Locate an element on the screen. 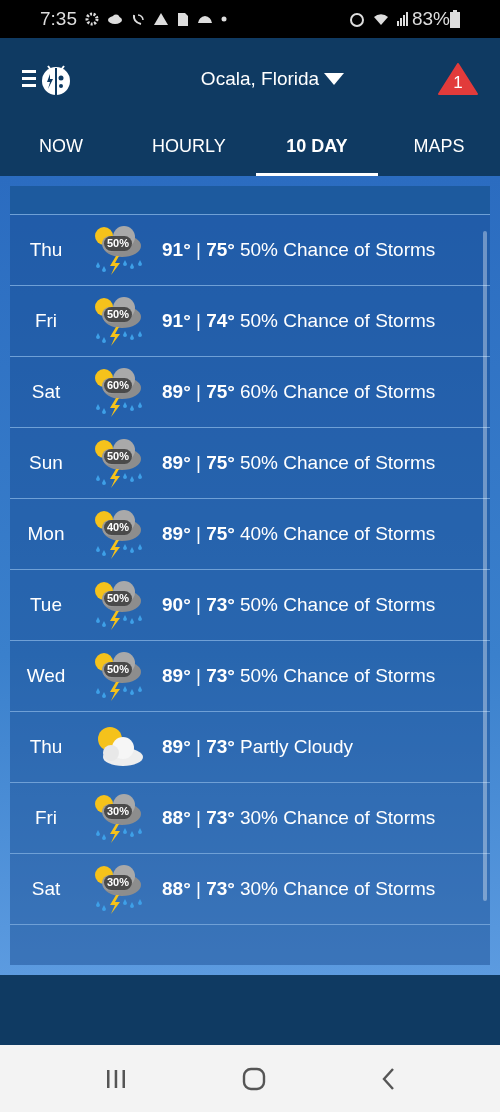  caret-icon is located at coordinates (334, 79).